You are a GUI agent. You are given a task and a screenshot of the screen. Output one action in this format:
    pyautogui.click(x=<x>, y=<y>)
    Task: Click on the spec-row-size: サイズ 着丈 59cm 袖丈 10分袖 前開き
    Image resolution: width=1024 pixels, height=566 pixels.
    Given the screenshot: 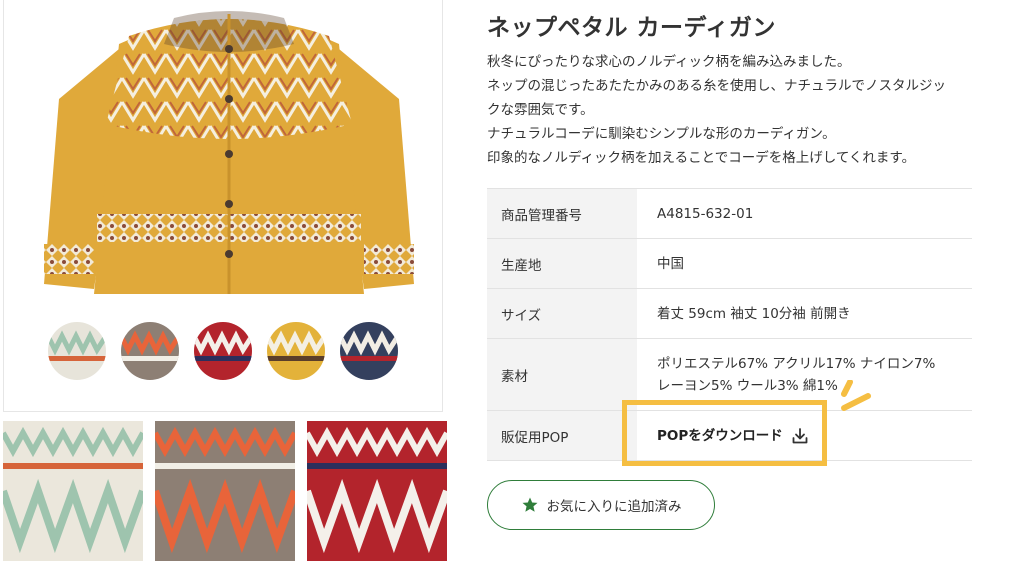 What is the action you would take?
    pyautogui.click(x=729, y=313)
    